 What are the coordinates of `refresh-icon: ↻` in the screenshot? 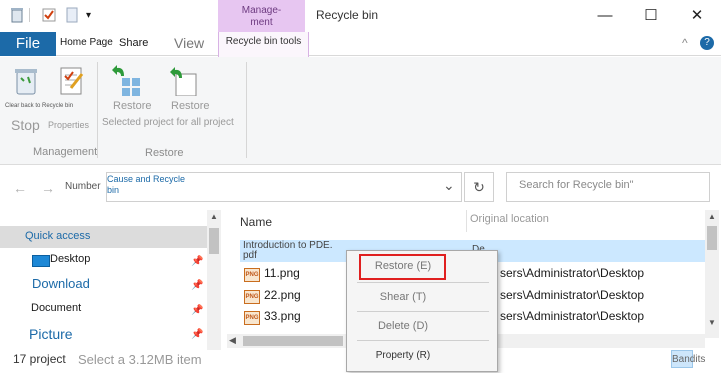 It's located at (479, 186).